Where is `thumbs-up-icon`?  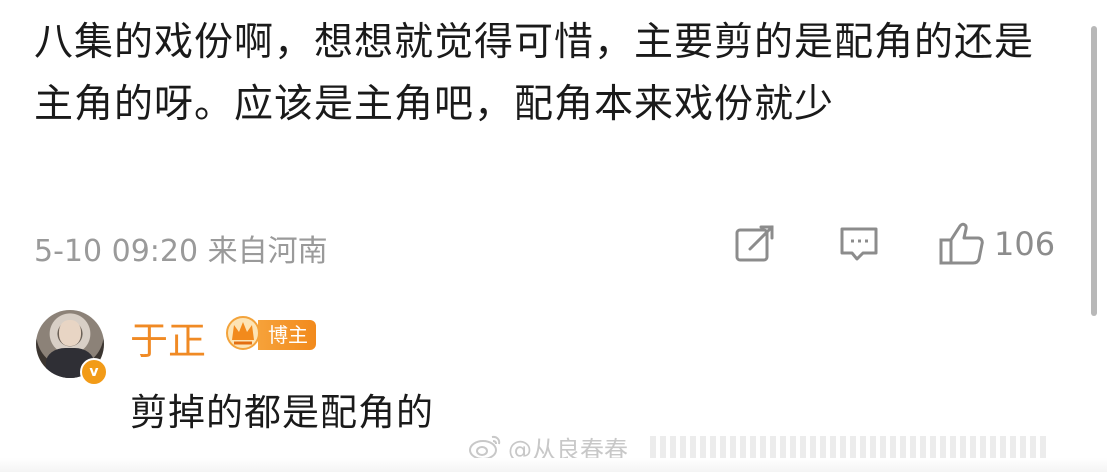 thumbs-up-icon is located at coordinates (961, 243).